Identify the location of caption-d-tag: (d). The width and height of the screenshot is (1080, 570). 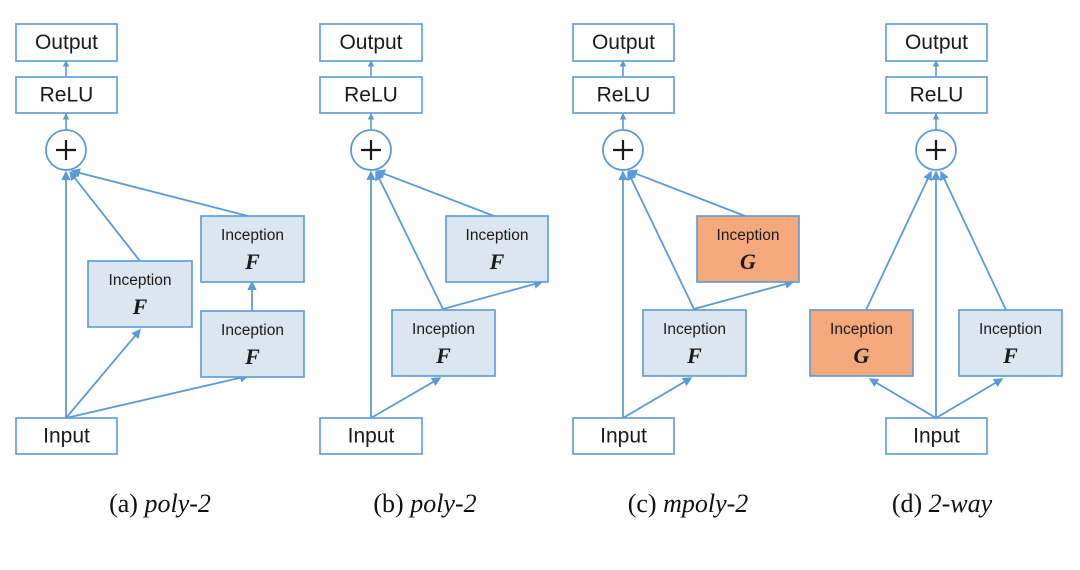
(907, 503).